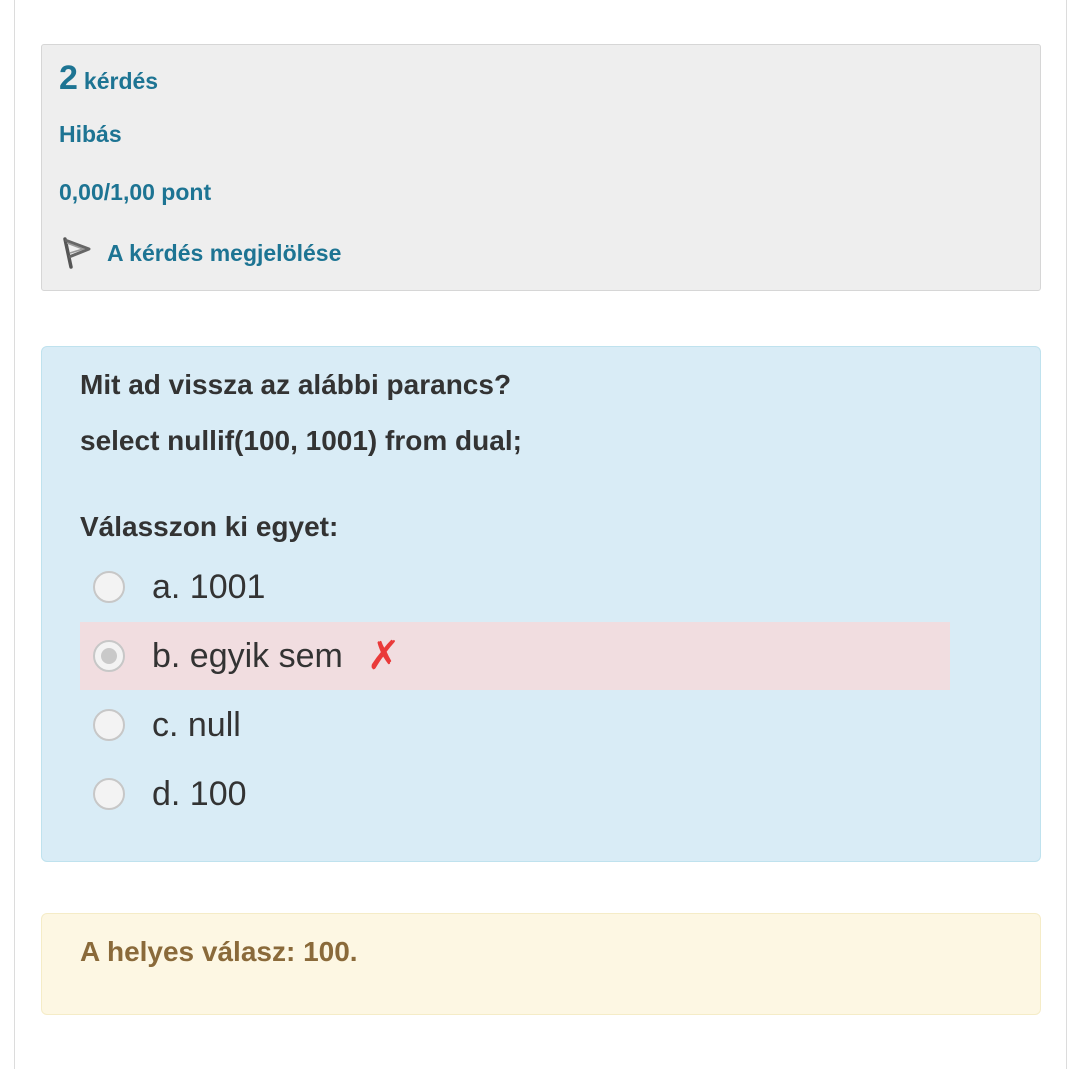 The width and height of the screenshot is (1080, 1069). What do you see at coordinates (541, 964) in the screenshot?
I see `feedback-panel: A helyes válasz: 100.` at bounding box center [541, 964].